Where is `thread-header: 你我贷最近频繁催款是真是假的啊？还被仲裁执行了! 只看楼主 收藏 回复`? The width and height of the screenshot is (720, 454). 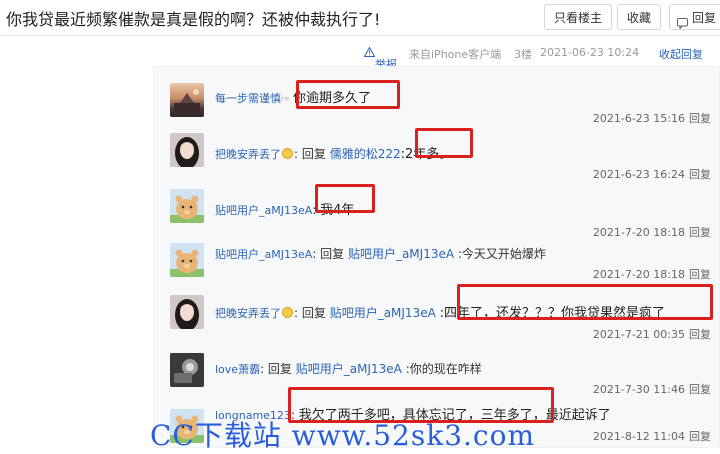
thread-header: 你我贷最近频繁催款是真是假的啊？还被仲裁执行了! 只看楼主 收藏 回复 is located at coordinates (360, 18).